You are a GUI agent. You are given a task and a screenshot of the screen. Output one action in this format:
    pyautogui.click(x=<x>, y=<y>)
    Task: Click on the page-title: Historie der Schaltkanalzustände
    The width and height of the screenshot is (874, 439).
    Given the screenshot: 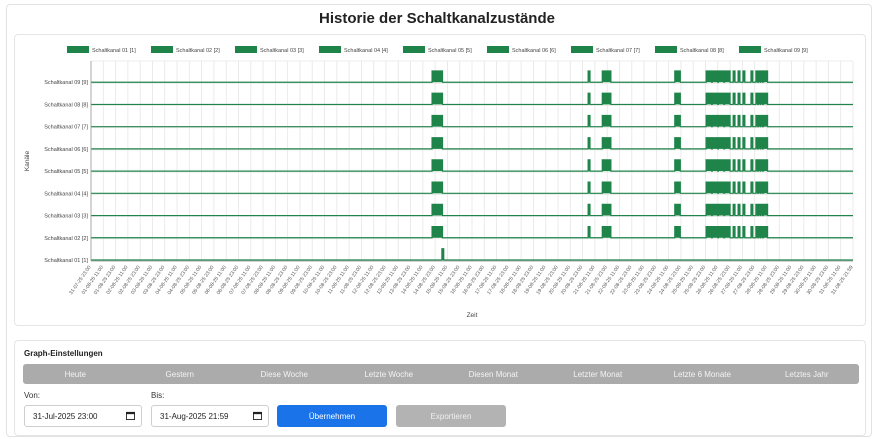 What is the action you would take?
    pyautogui.click(x=437, y=18)
    